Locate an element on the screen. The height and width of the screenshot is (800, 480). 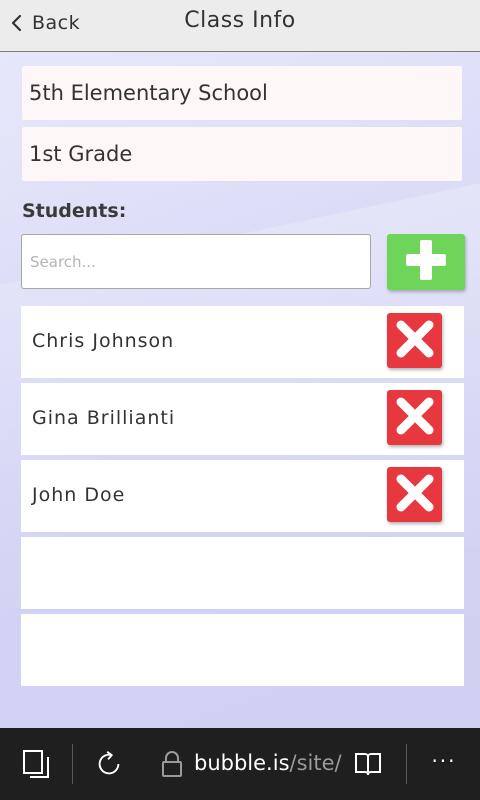
student-name: John Doe is located at coordinates (79, 495).